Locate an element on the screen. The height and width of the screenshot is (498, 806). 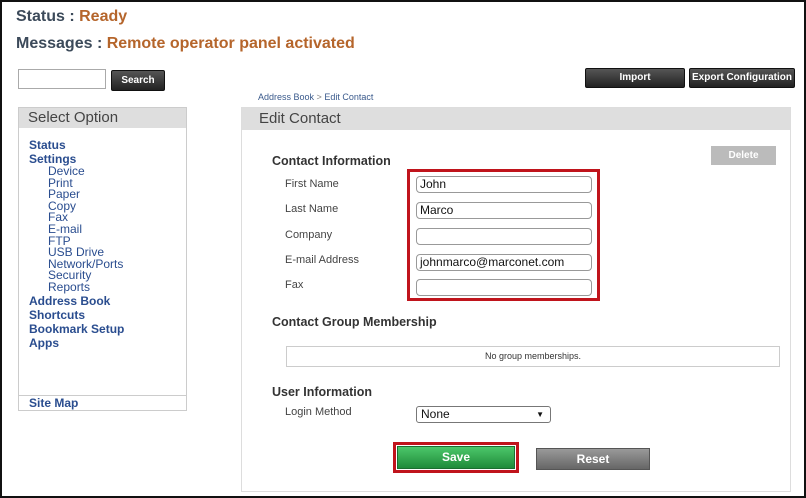
group-membership-list: No group memberships. is located at coordinates (533, 356).